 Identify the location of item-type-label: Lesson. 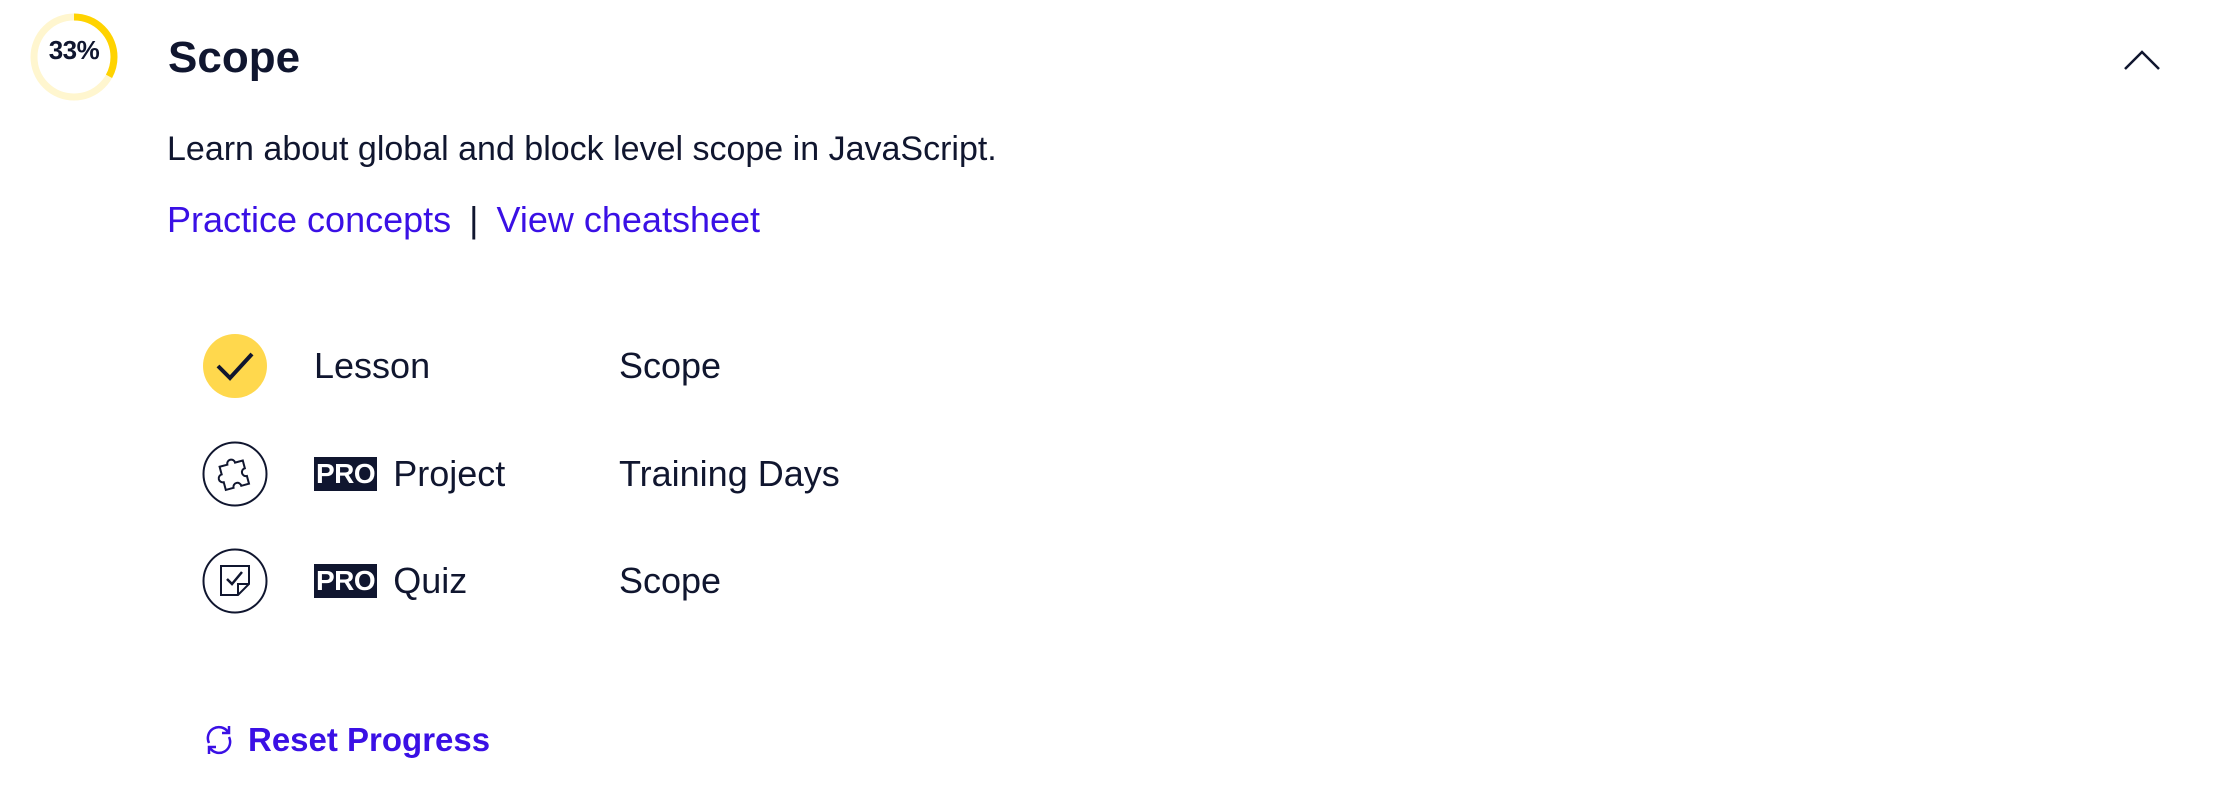
(372, 365).